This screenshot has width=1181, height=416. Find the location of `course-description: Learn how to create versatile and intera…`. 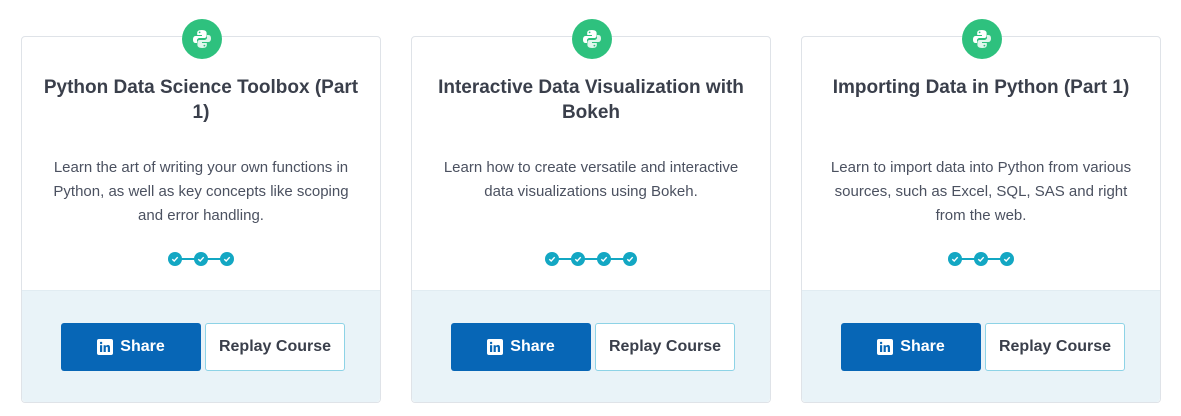

course-description: Learn how to create versatile and intera… is located at coordinates (591, 179).